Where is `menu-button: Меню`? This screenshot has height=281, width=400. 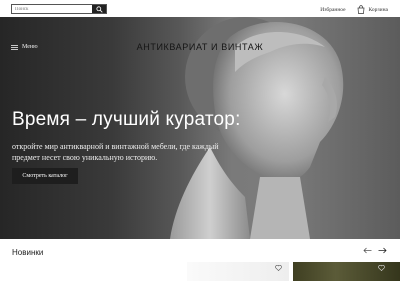
menu-button: Меню is located at coordinates (24, 47).